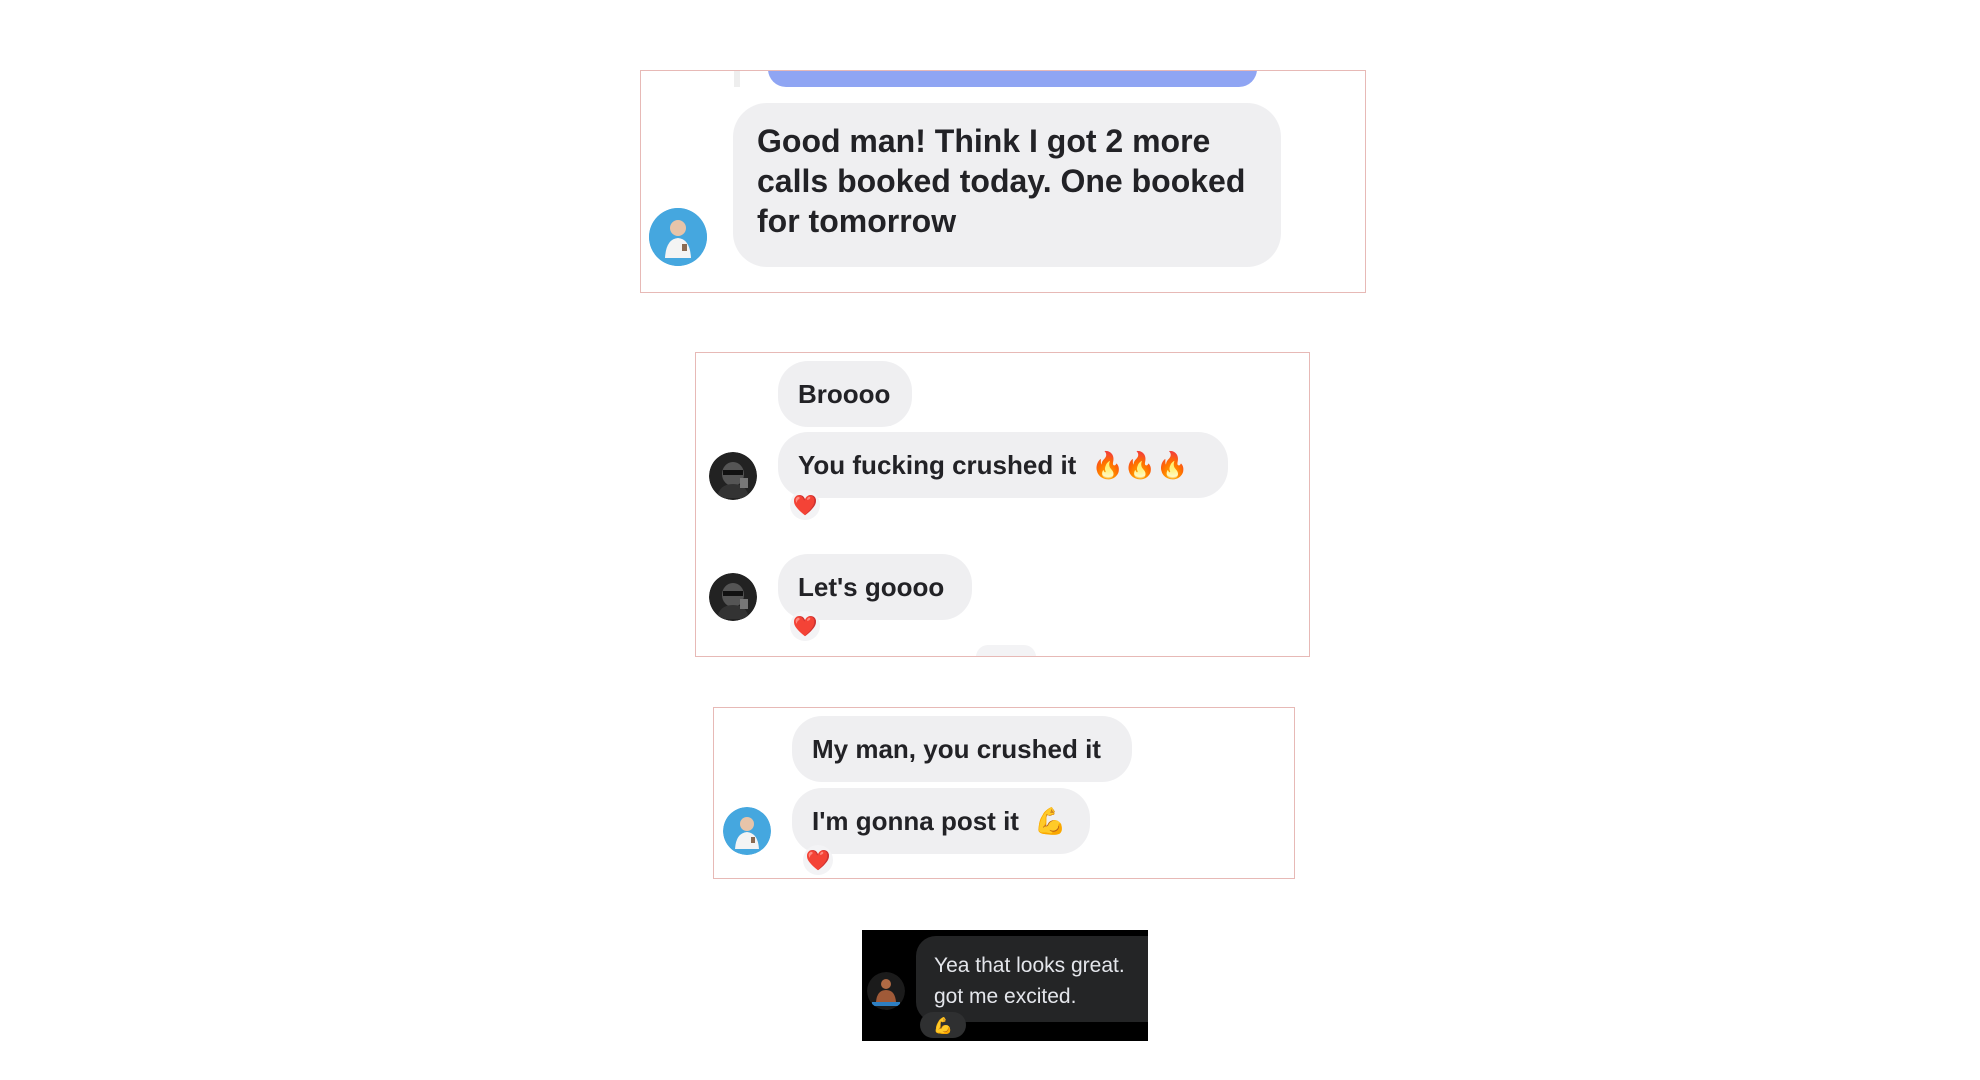 Image resolution: width=1980 pixels, height=1080 pixels. Describe the element at coordinates (871, 587) in the screenshot. I see `message-text: Let's goooo` at that location.